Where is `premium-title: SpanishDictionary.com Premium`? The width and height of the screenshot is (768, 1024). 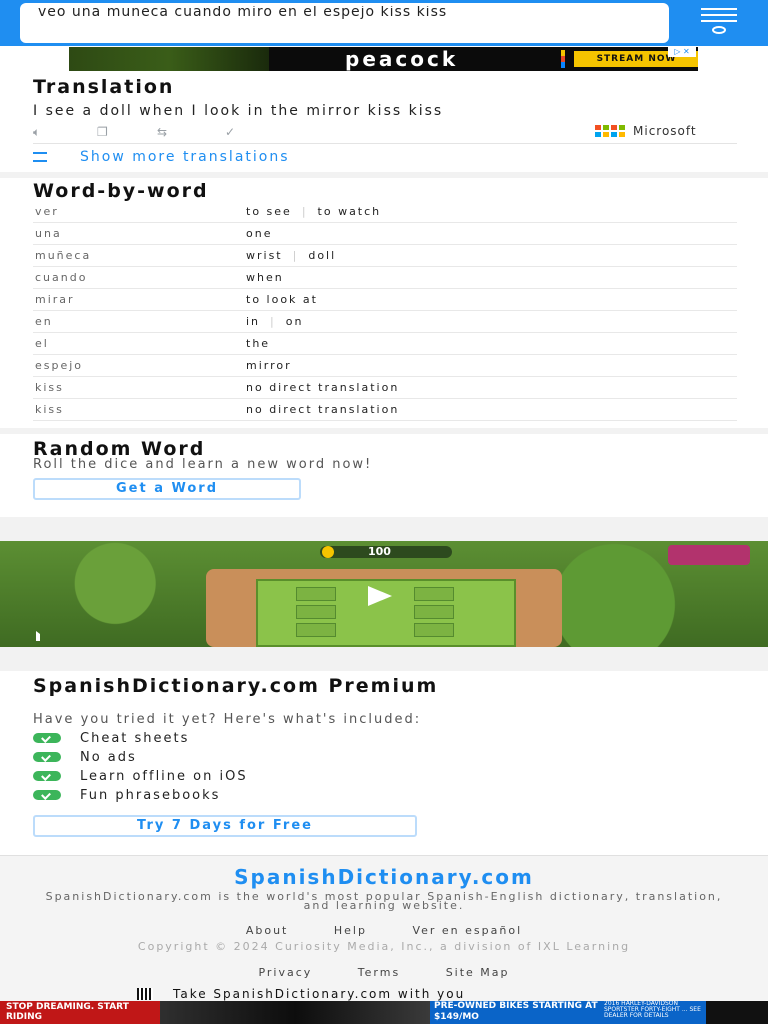 premium-title: SpanishDictionary.com Premium is located at coordinates (236, 686).